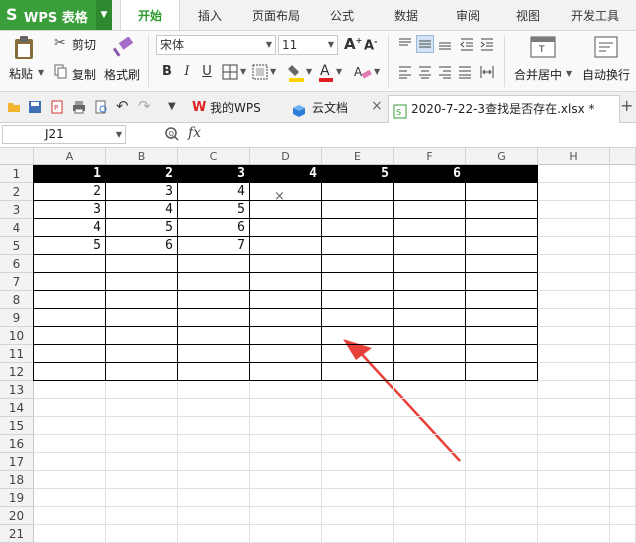  Describe the element at coordinates (286, 300) in the screenshot. I see `cell-D8` at that location.